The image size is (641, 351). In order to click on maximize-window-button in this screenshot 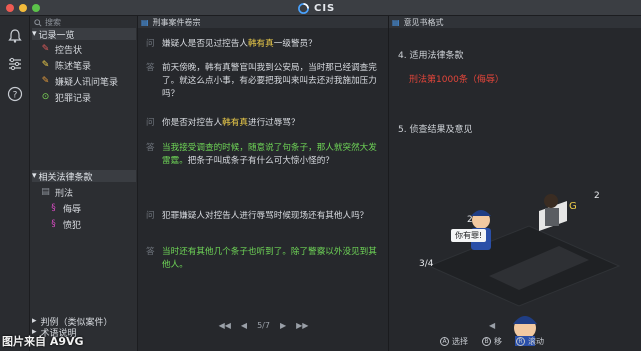, I will do `click(36, 8)`.